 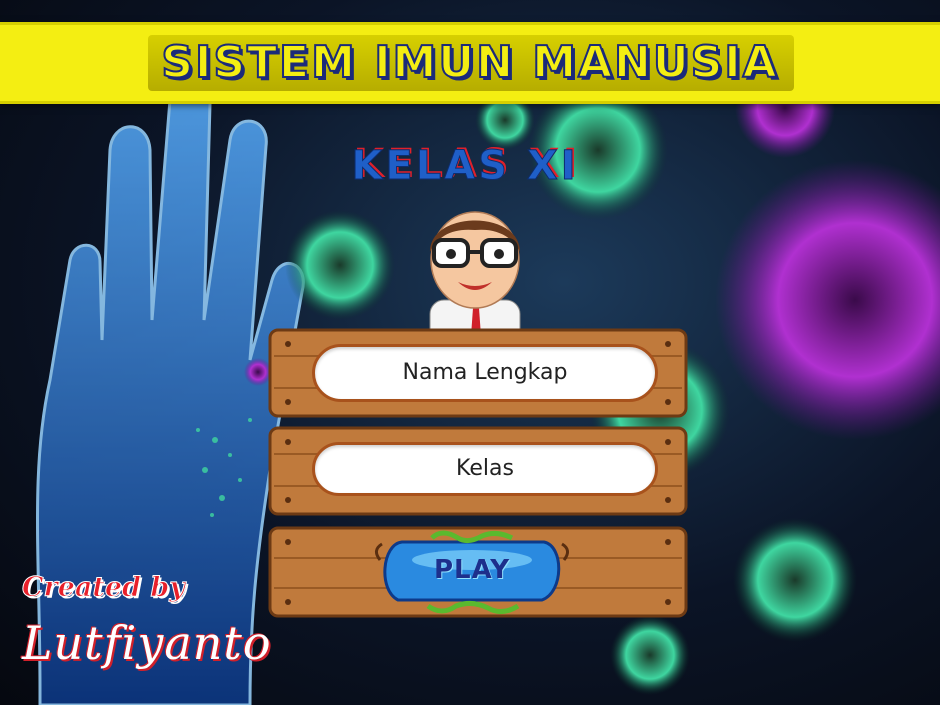 What do you see at coordinates (465, 166) in the screenshot?
I see `grade-subtitle: KELAS XI` at bounding box center [465, 166].